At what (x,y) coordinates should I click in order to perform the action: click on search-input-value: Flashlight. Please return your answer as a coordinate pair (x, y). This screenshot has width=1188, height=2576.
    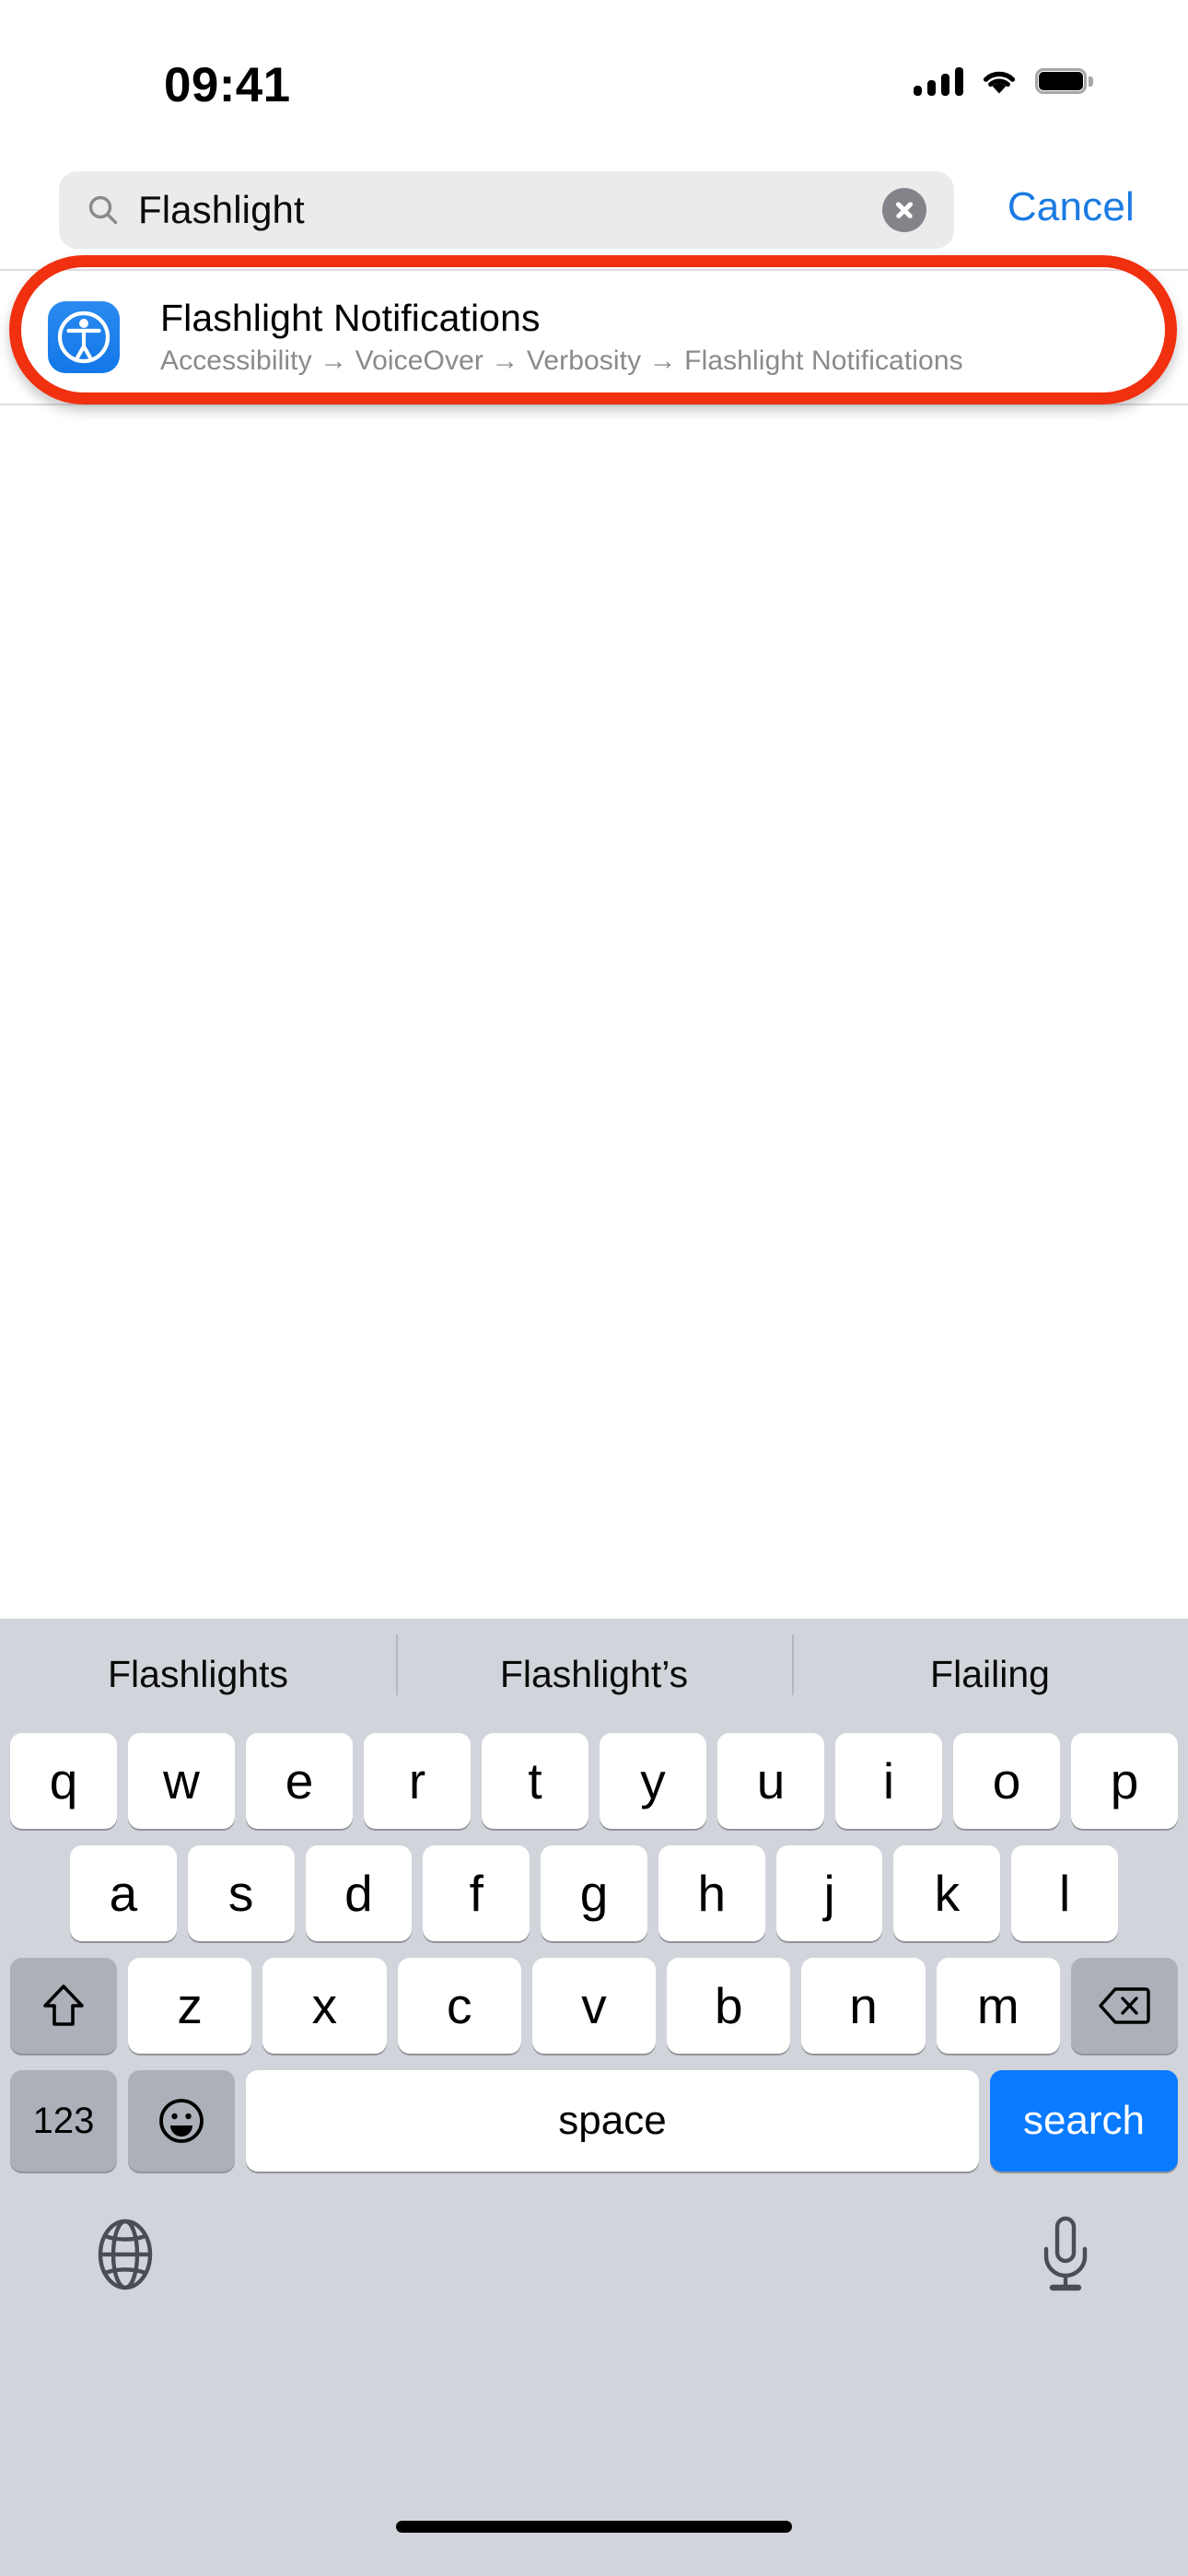
    Looking at the image, I should click on (221, 209).